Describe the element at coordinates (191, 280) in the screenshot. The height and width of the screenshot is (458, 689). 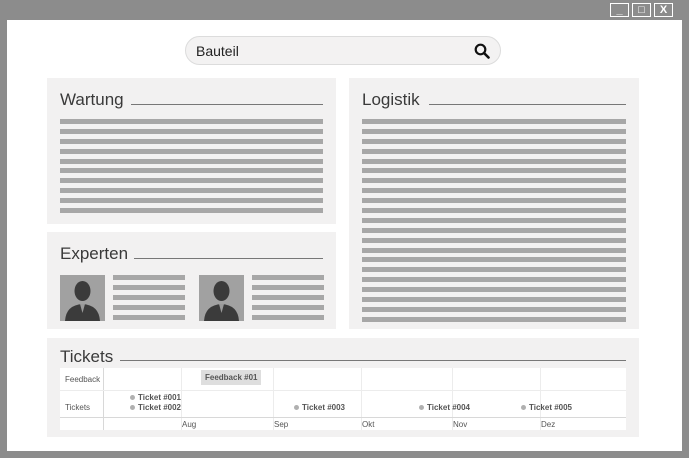
I see `experten-panel: Experten` at that location.